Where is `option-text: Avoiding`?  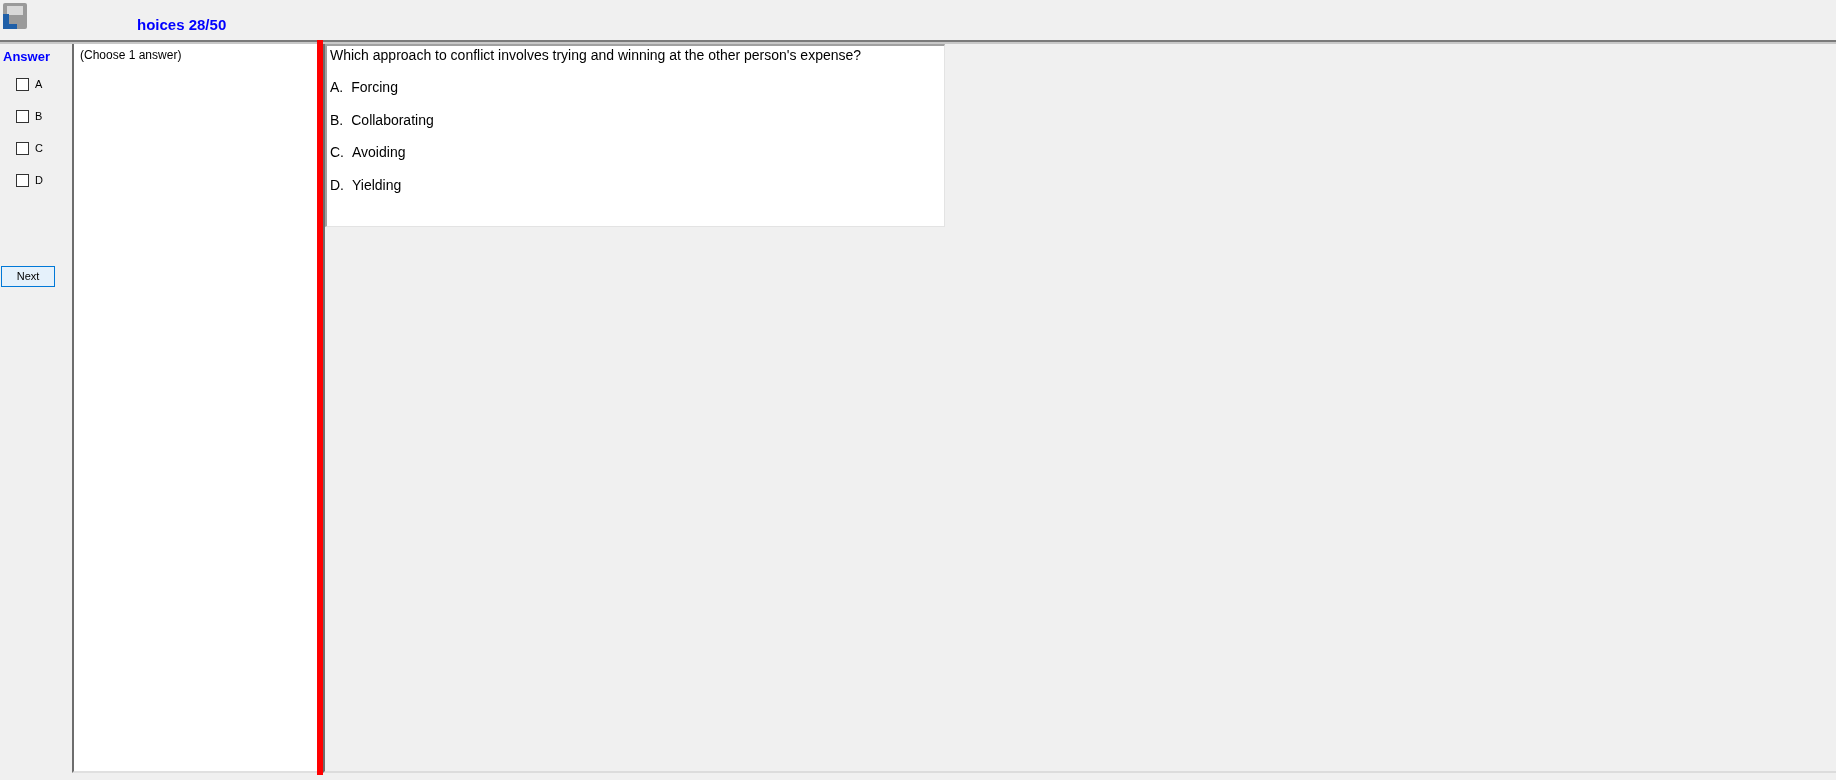 option-text: Avoiding is located at coordinates (379, 152).